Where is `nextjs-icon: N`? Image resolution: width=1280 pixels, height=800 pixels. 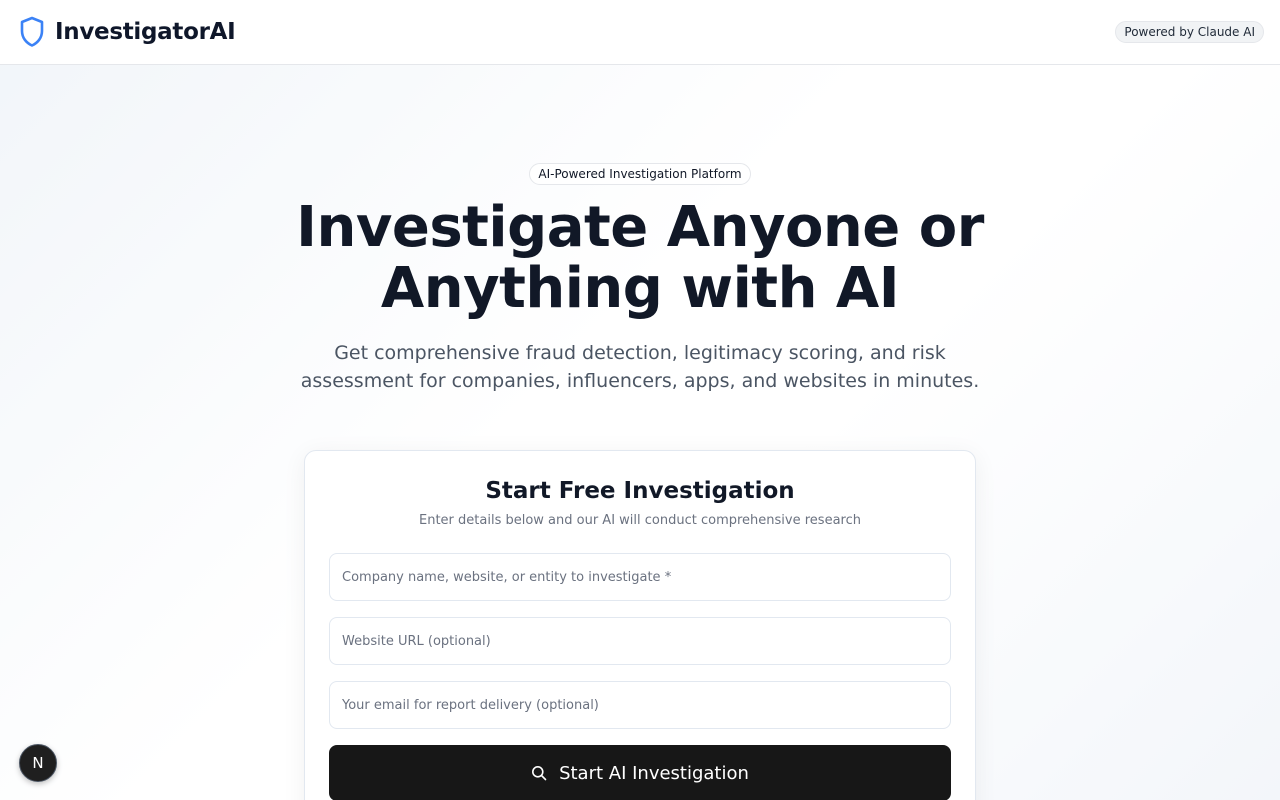
nextjs-icon: N is located at coordinates (38, 763).